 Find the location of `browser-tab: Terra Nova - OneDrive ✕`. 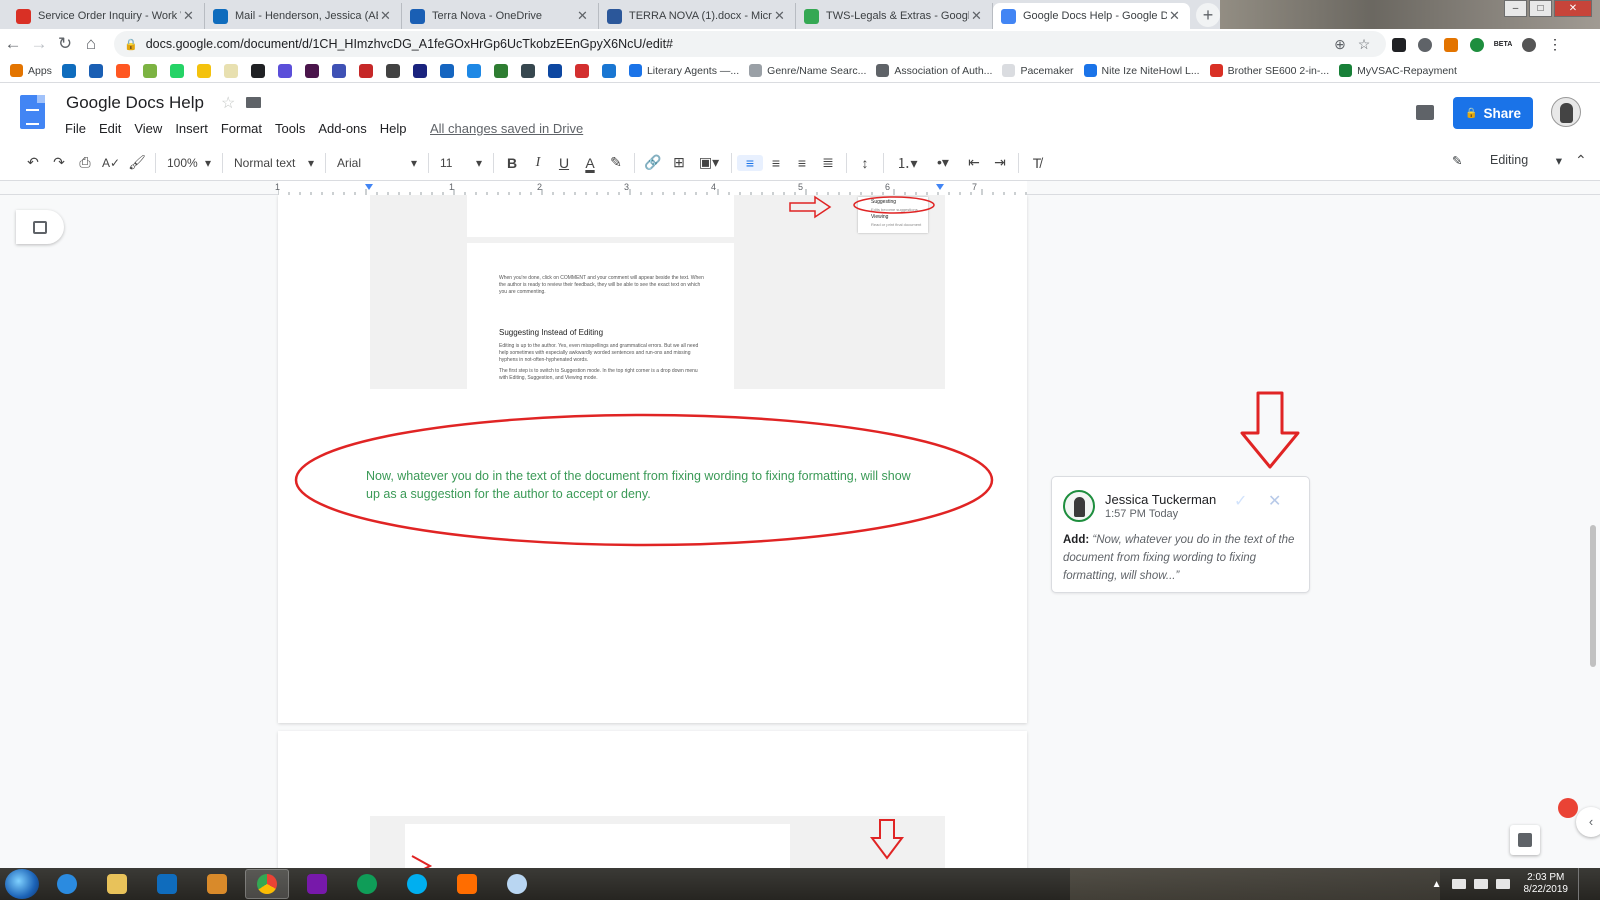

browser-tab: Terra Nova - OneDrive ✕ is located at coordinates (500, 16).